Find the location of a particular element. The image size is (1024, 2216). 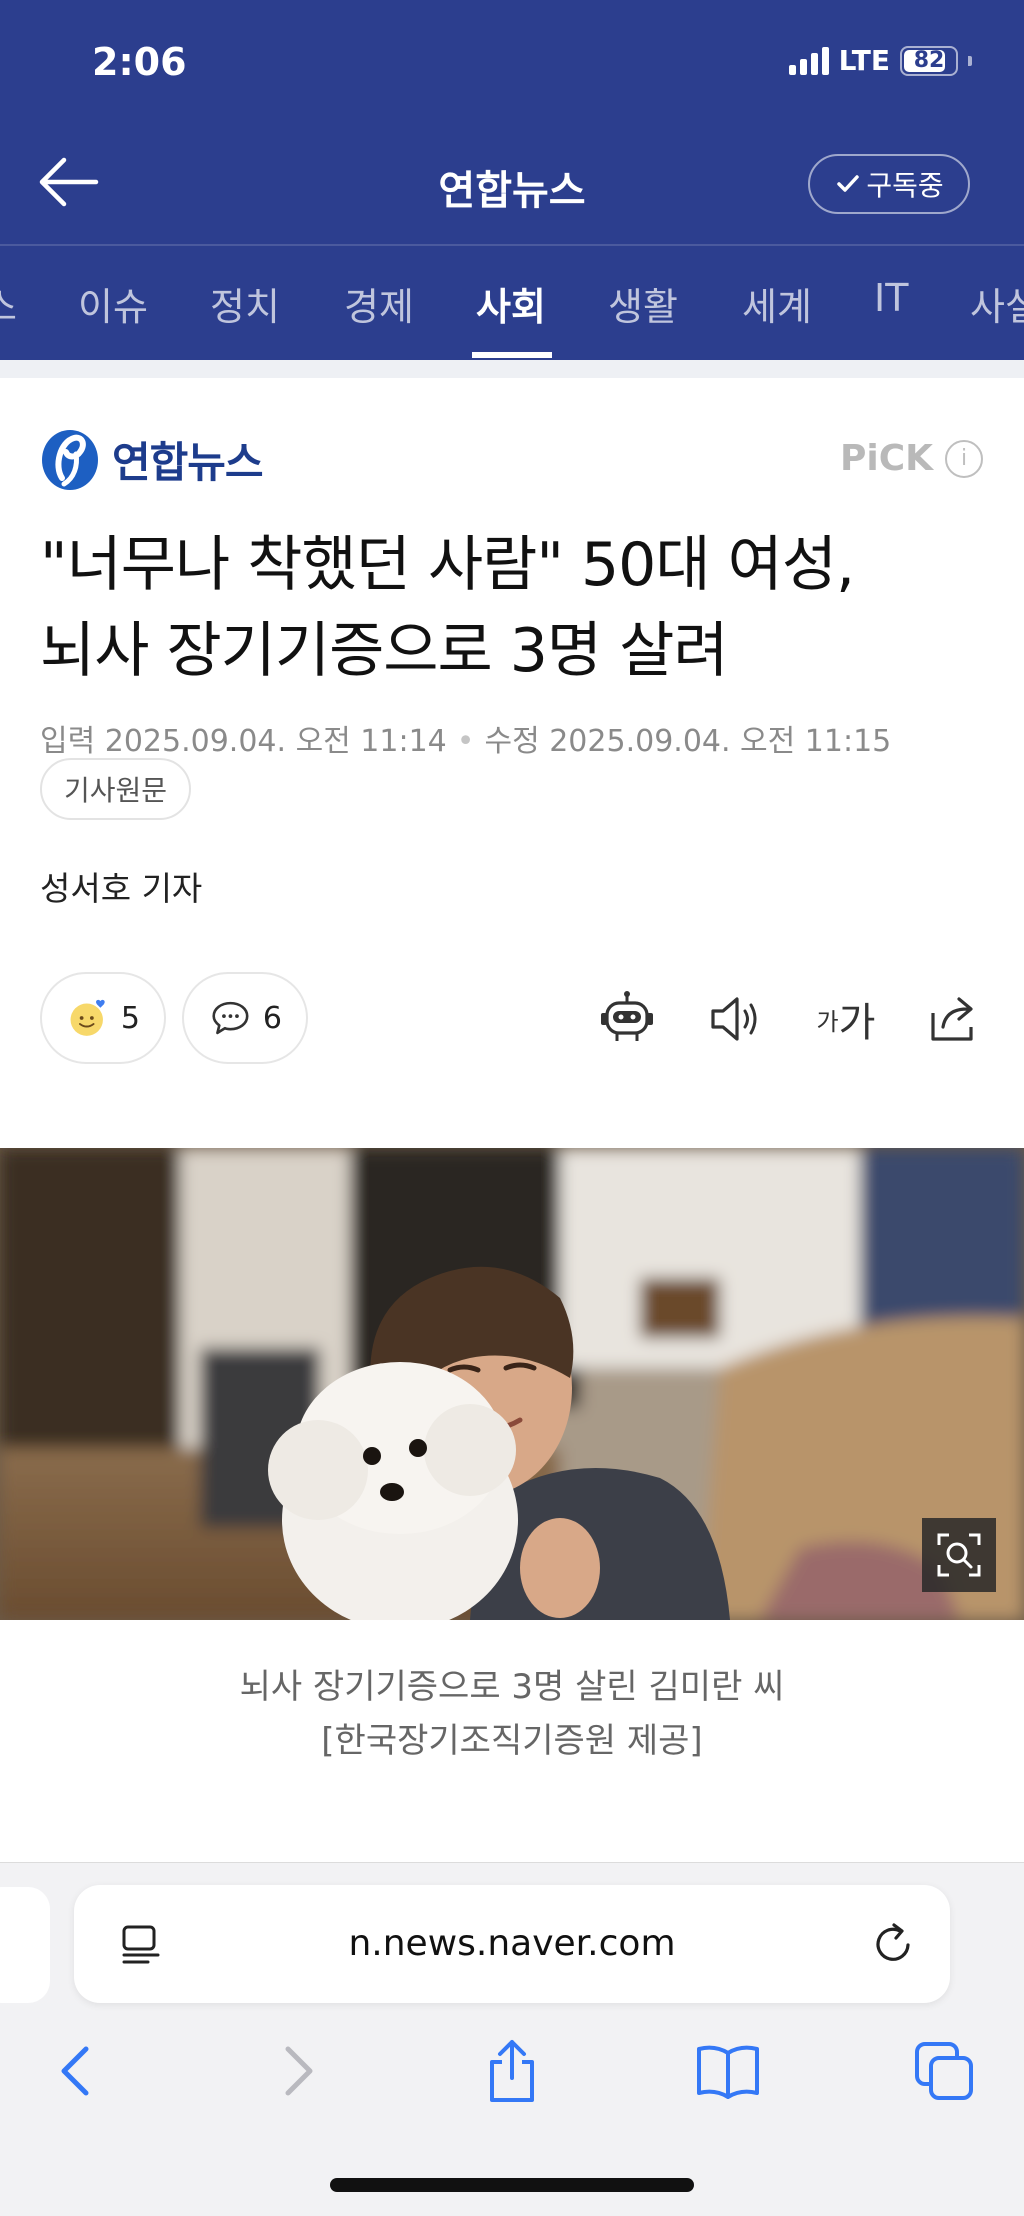

tab-life: 생활 is located at coordinates (643, 303).